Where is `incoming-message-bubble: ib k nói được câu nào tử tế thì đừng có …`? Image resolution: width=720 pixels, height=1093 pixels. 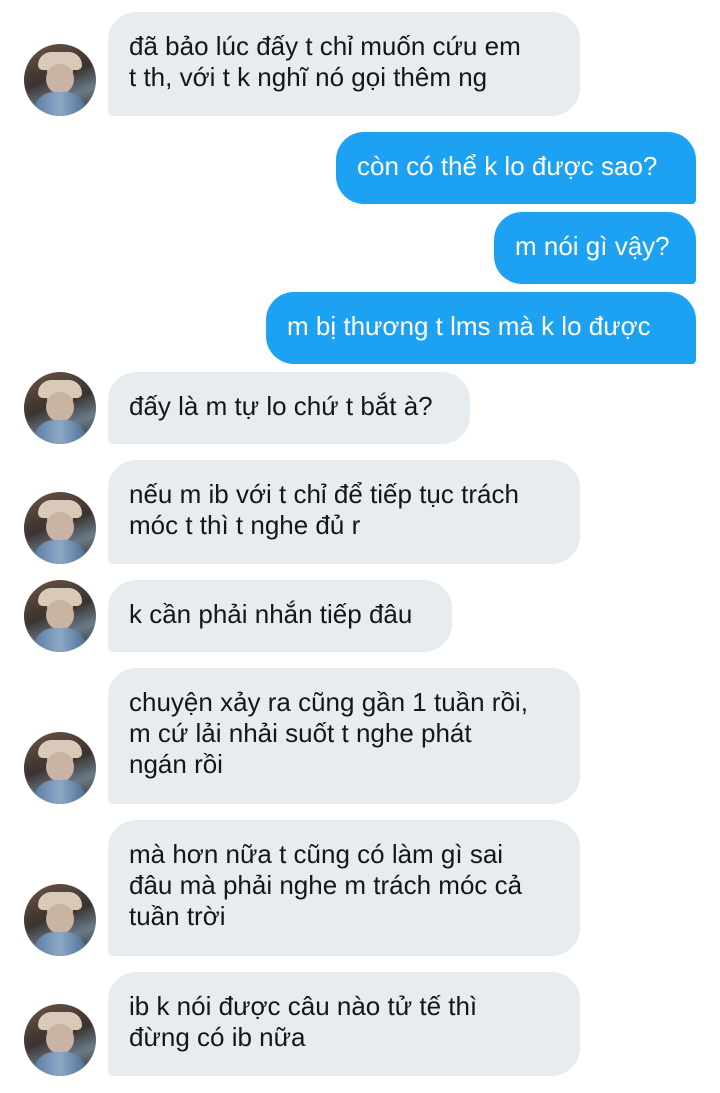
incoming-message-bubble: ib k nói được câu nào tử tế thì đừng có … is located at coordinates (344, 1024).